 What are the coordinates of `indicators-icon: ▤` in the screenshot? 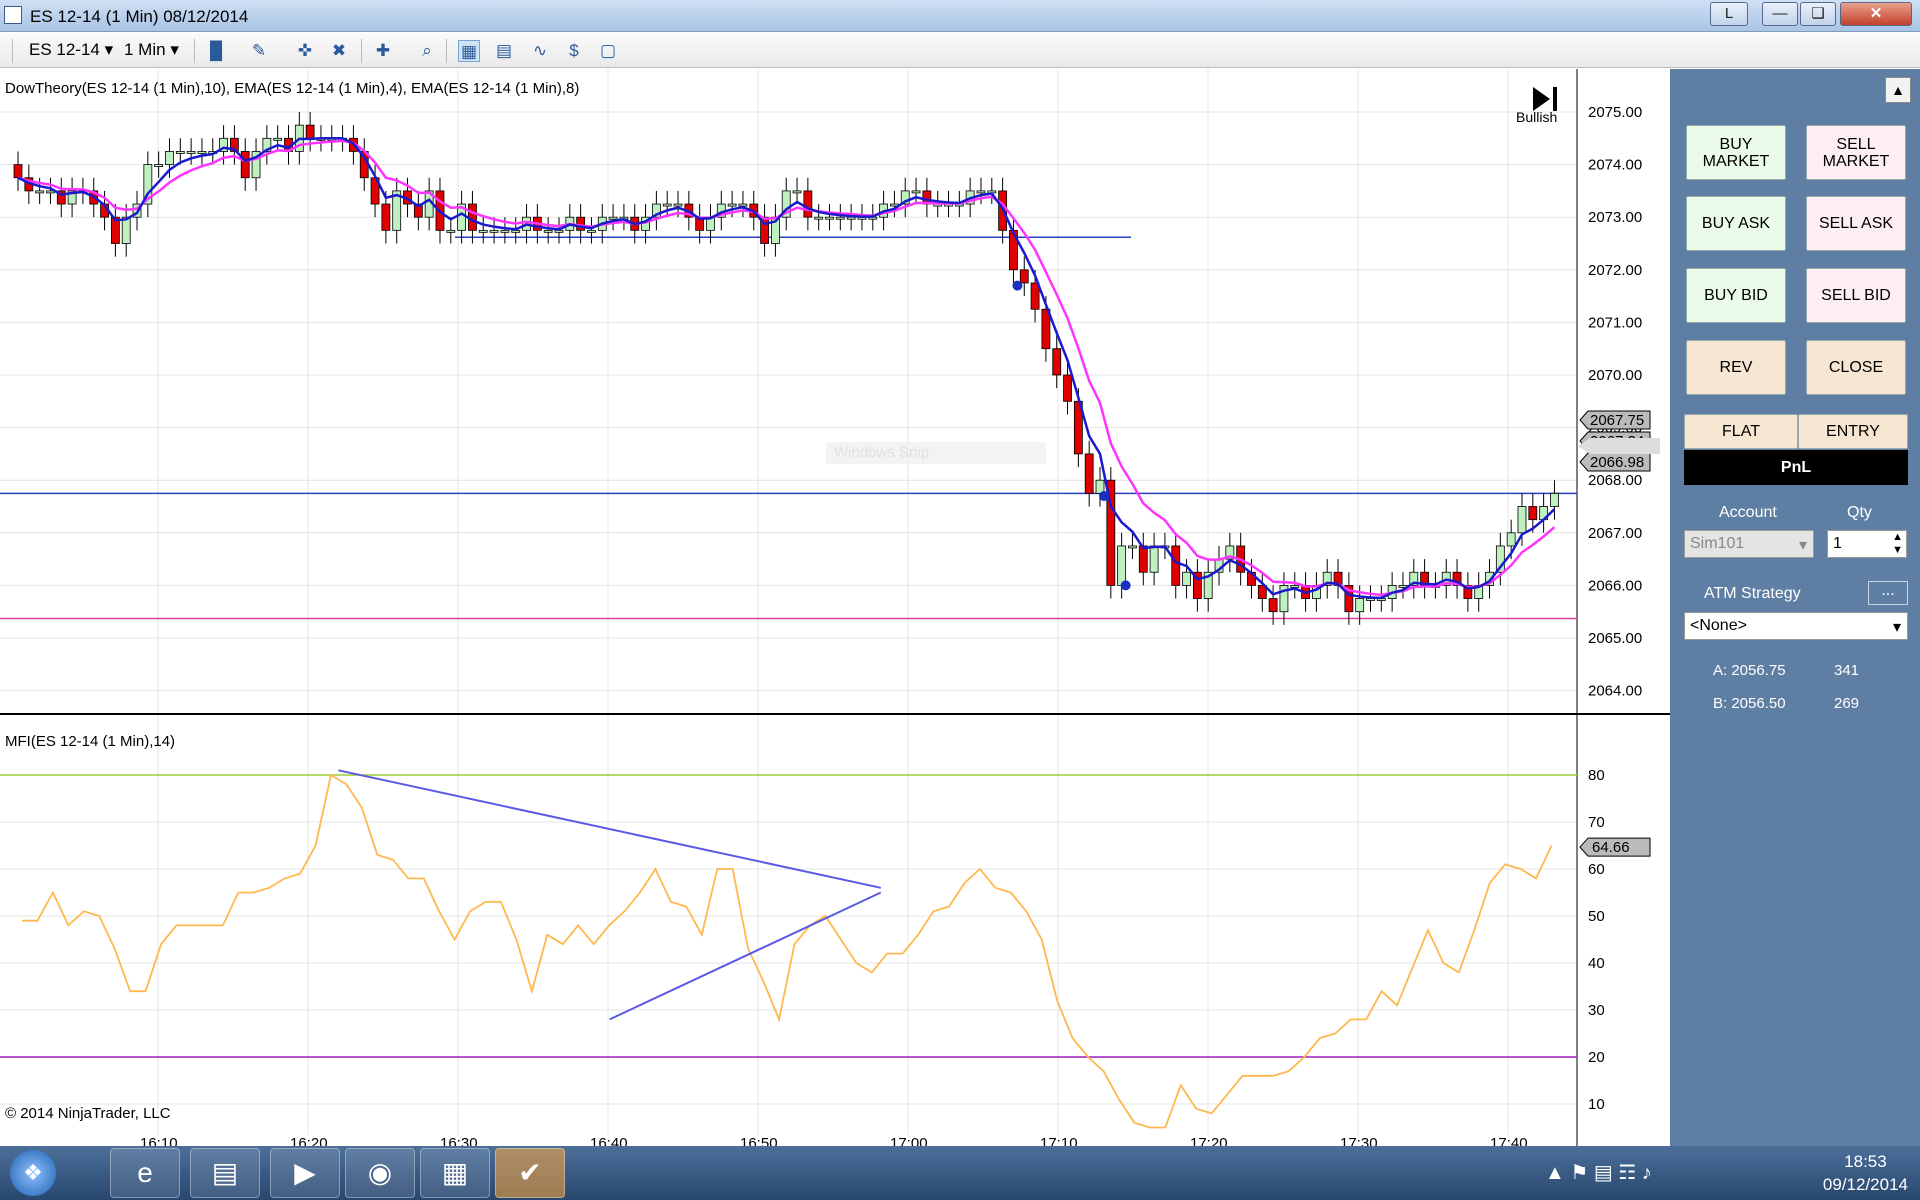 It's located at (504, 51).